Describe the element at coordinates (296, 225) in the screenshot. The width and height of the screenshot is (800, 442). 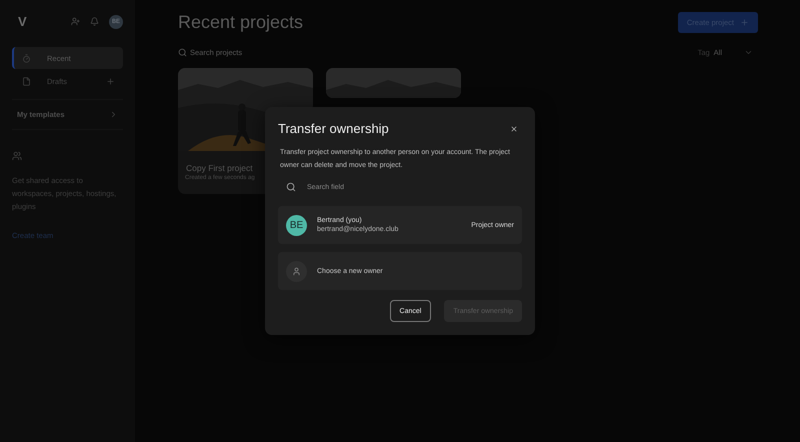
I see `avatar: BE` at that location.